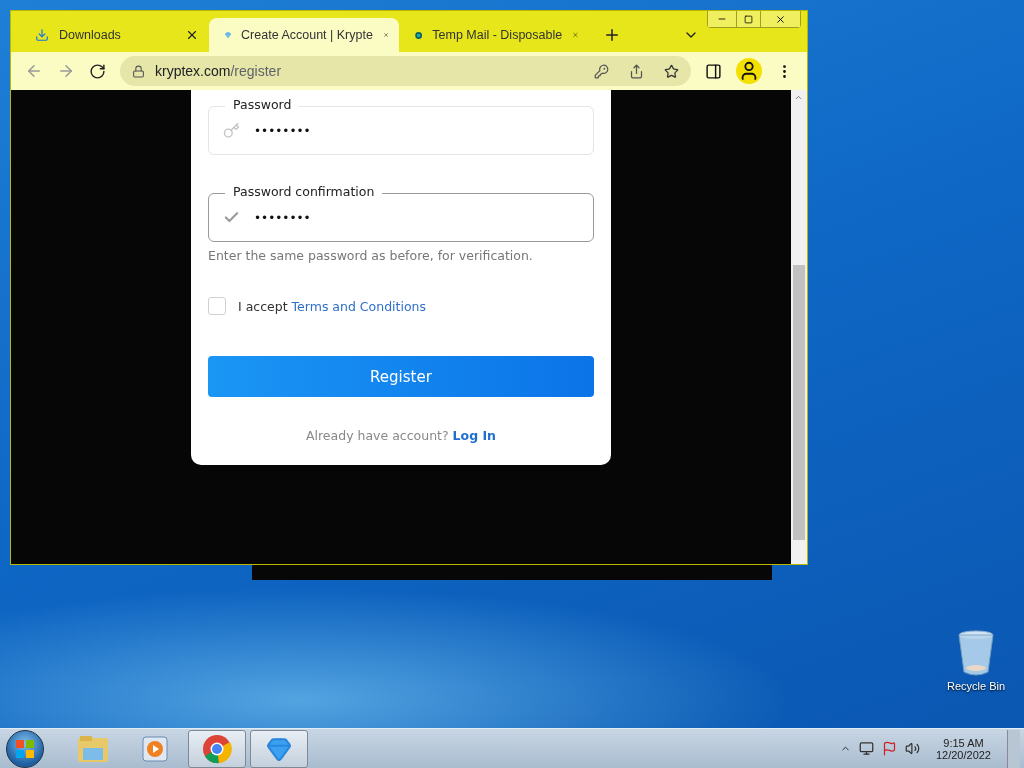 This screenshot has width=1024, height=768. What do you see at coordinates (494, 35) in the screenshot?
I see `browser-tab: Temp Mail - Disposable` at bounding box center [494, 35].